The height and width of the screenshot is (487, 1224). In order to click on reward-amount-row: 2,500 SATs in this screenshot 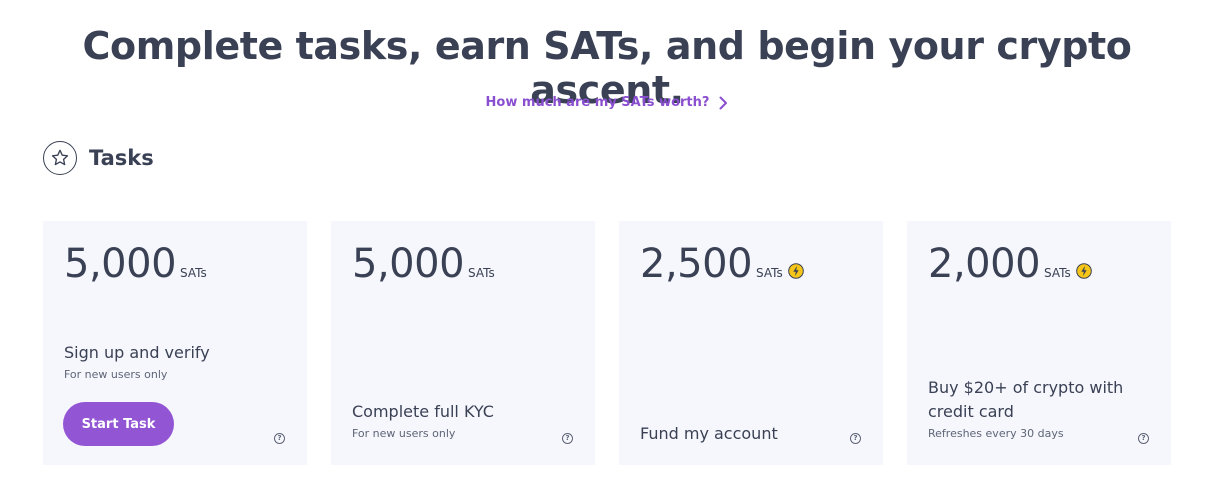, I will do `click(722, 264)`.